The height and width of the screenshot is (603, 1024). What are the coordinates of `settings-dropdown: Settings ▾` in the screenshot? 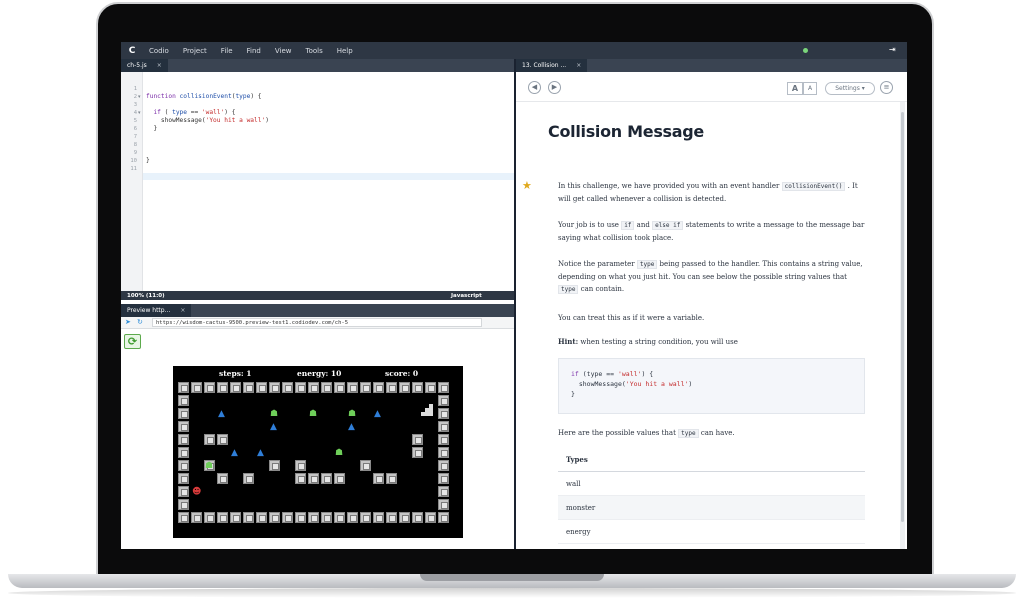 It's located at (850, 88).